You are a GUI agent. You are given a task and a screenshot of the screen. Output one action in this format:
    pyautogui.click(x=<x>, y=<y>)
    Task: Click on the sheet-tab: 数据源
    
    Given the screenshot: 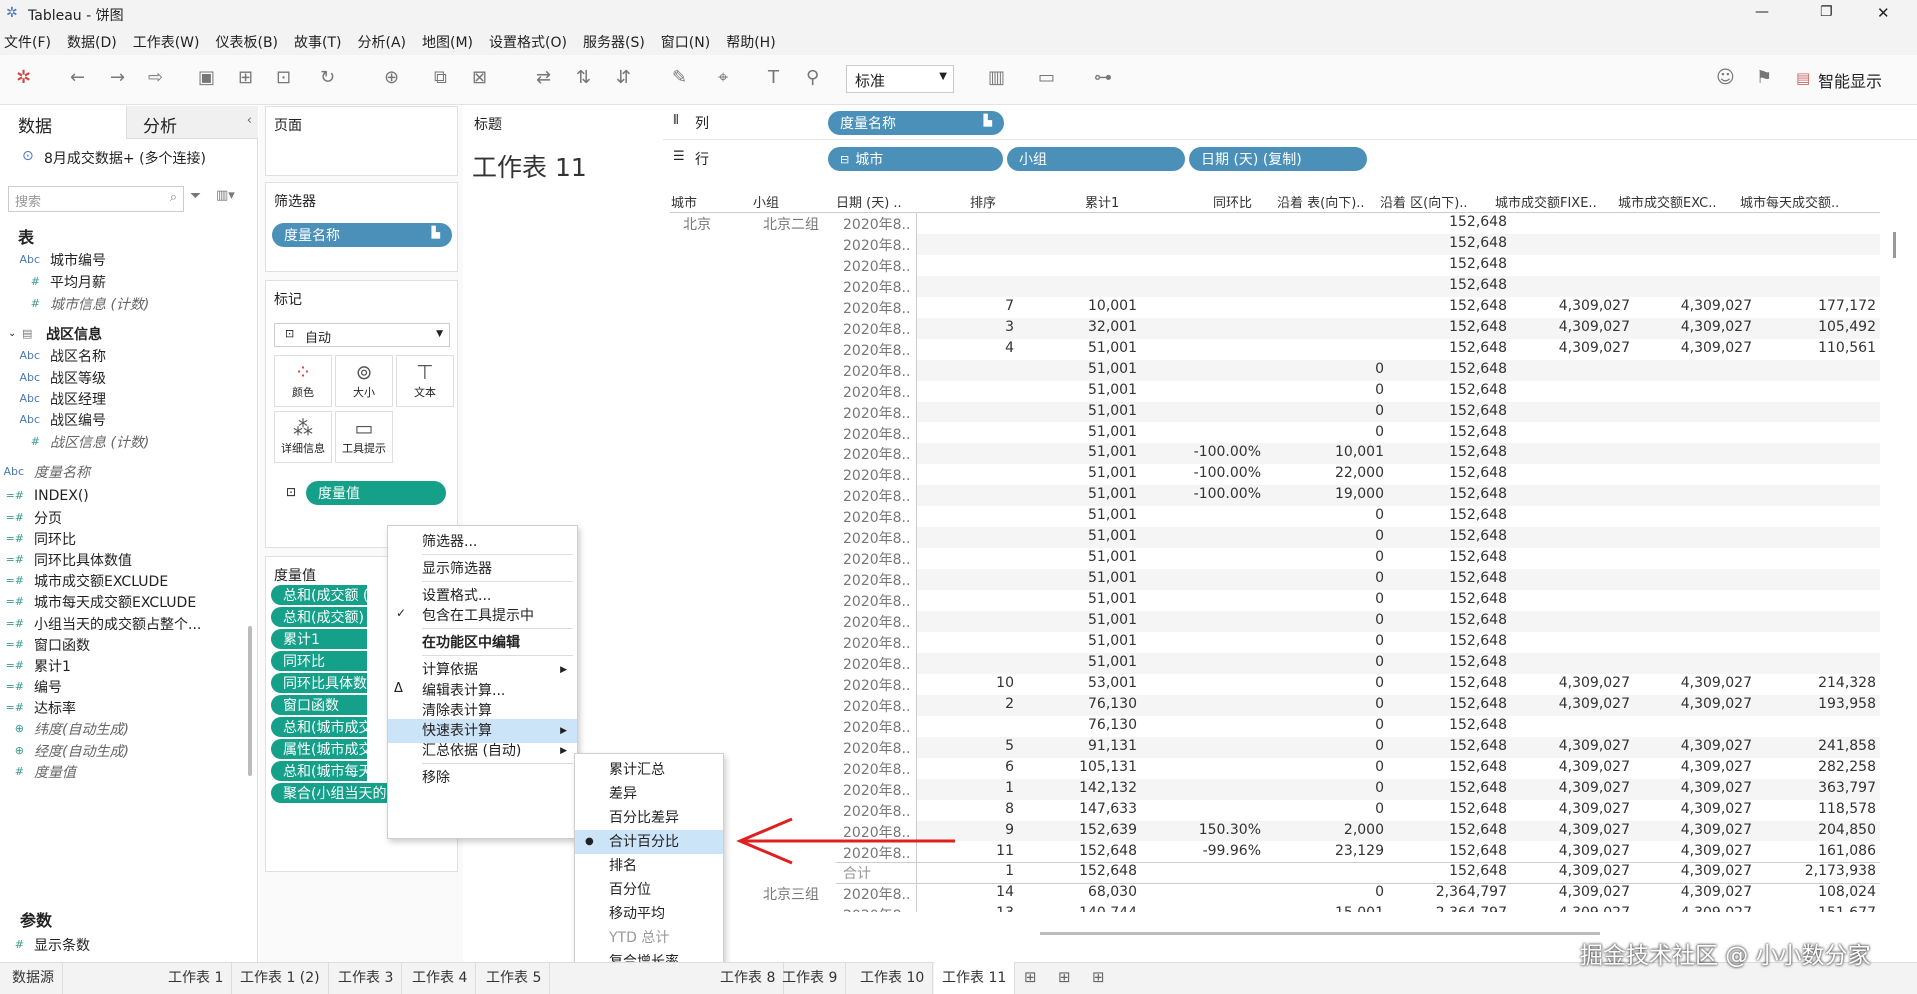 What is the action you would take?
    pyautogui.click(x=33, y=978)
    